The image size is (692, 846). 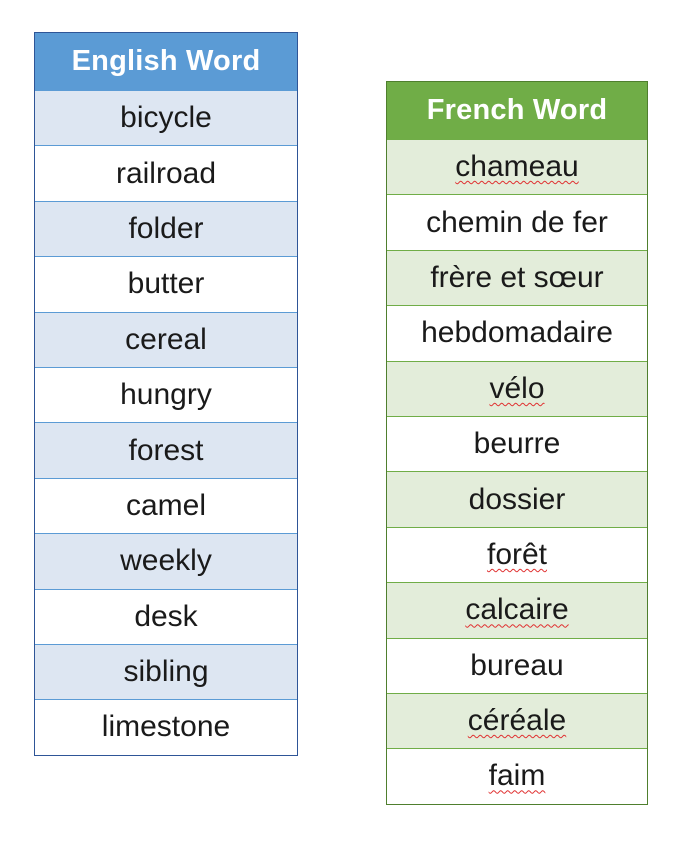 I want to click on english-word-cell: limestone, so click(x=166, y=727).